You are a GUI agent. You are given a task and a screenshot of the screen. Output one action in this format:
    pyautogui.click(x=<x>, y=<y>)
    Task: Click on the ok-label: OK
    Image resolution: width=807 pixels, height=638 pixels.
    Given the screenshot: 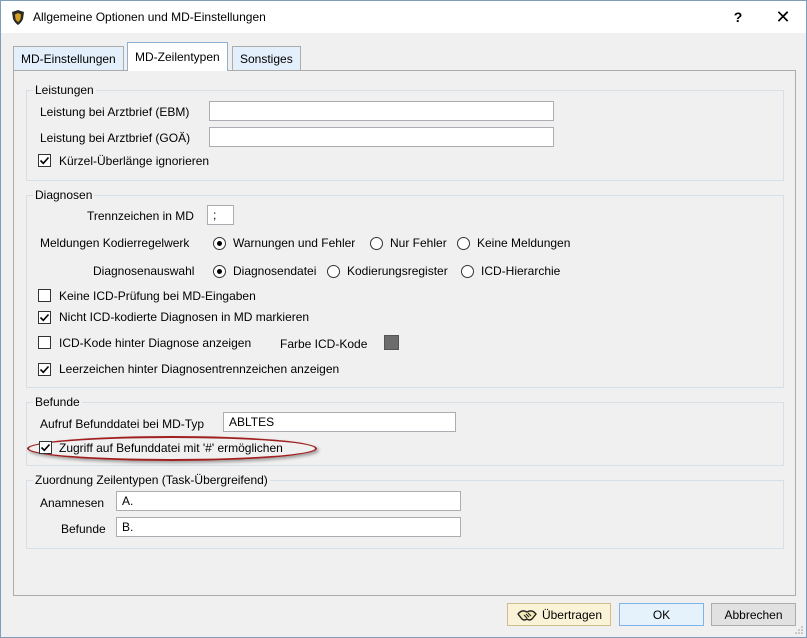 What is the action you would take?
    pyautogui.click(x=661, y=614)
    